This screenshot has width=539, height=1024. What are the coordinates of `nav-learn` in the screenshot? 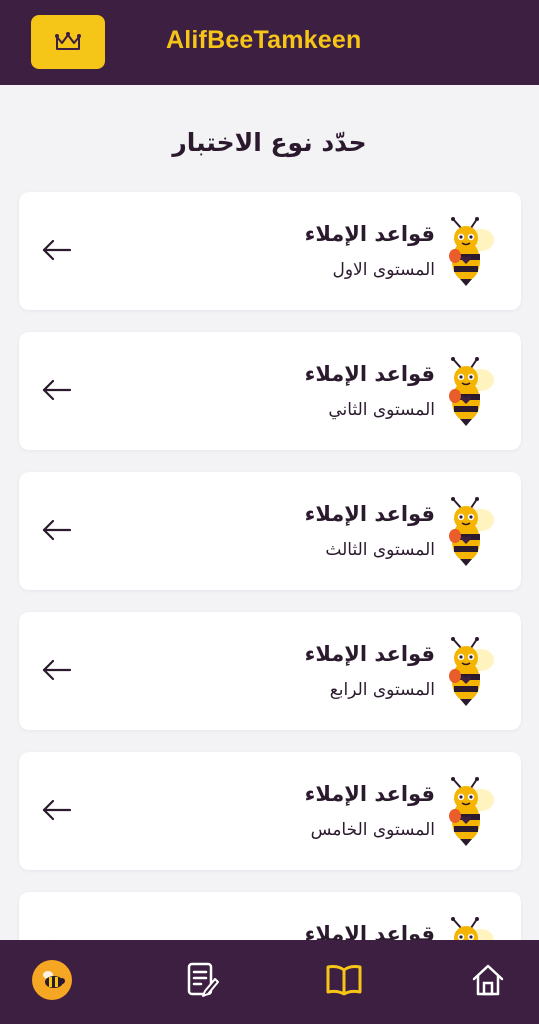 It's located at (344, 980).